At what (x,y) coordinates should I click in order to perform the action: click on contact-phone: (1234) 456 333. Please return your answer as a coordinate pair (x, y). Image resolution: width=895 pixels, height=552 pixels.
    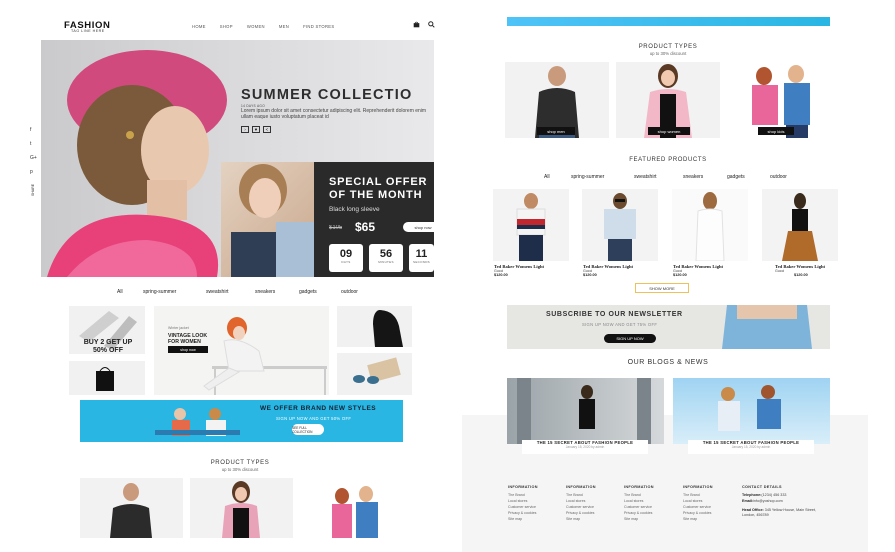
    Looking at the image, I should click on (773, 495).